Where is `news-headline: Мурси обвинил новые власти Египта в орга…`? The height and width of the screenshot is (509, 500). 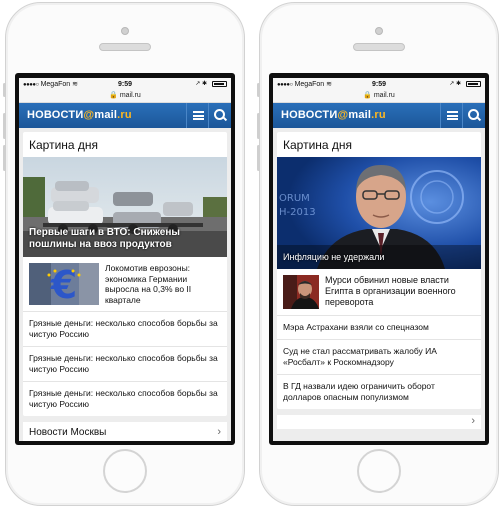 news-headline: Мурси обвинил новые власти Египта в орга… is located at coordinates (390, 291).